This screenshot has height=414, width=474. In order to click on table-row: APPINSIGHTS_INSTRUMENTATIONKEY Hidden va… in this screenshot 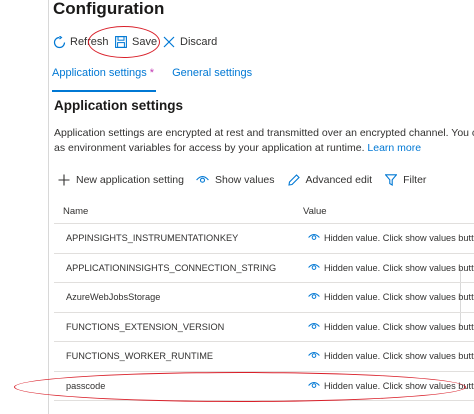, I will do `click(264, 239)`.